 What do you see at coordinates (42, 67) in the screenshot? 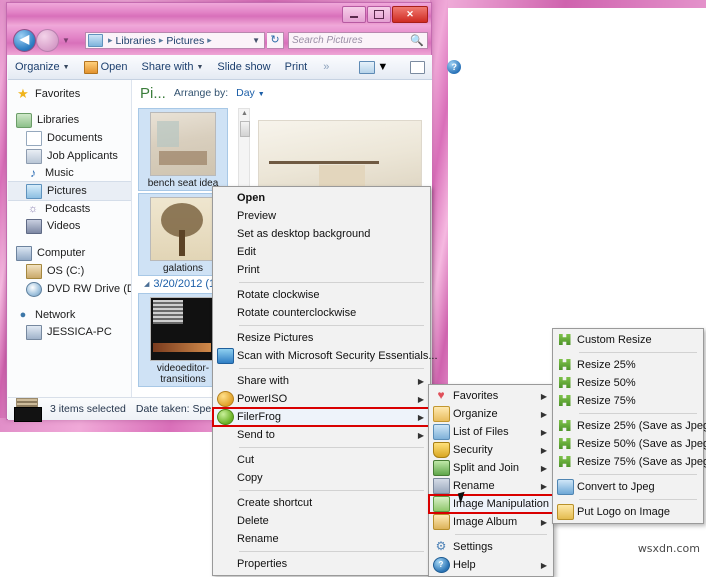
I see `organize-button: Organize ▼` at bounding box center [42, 67].